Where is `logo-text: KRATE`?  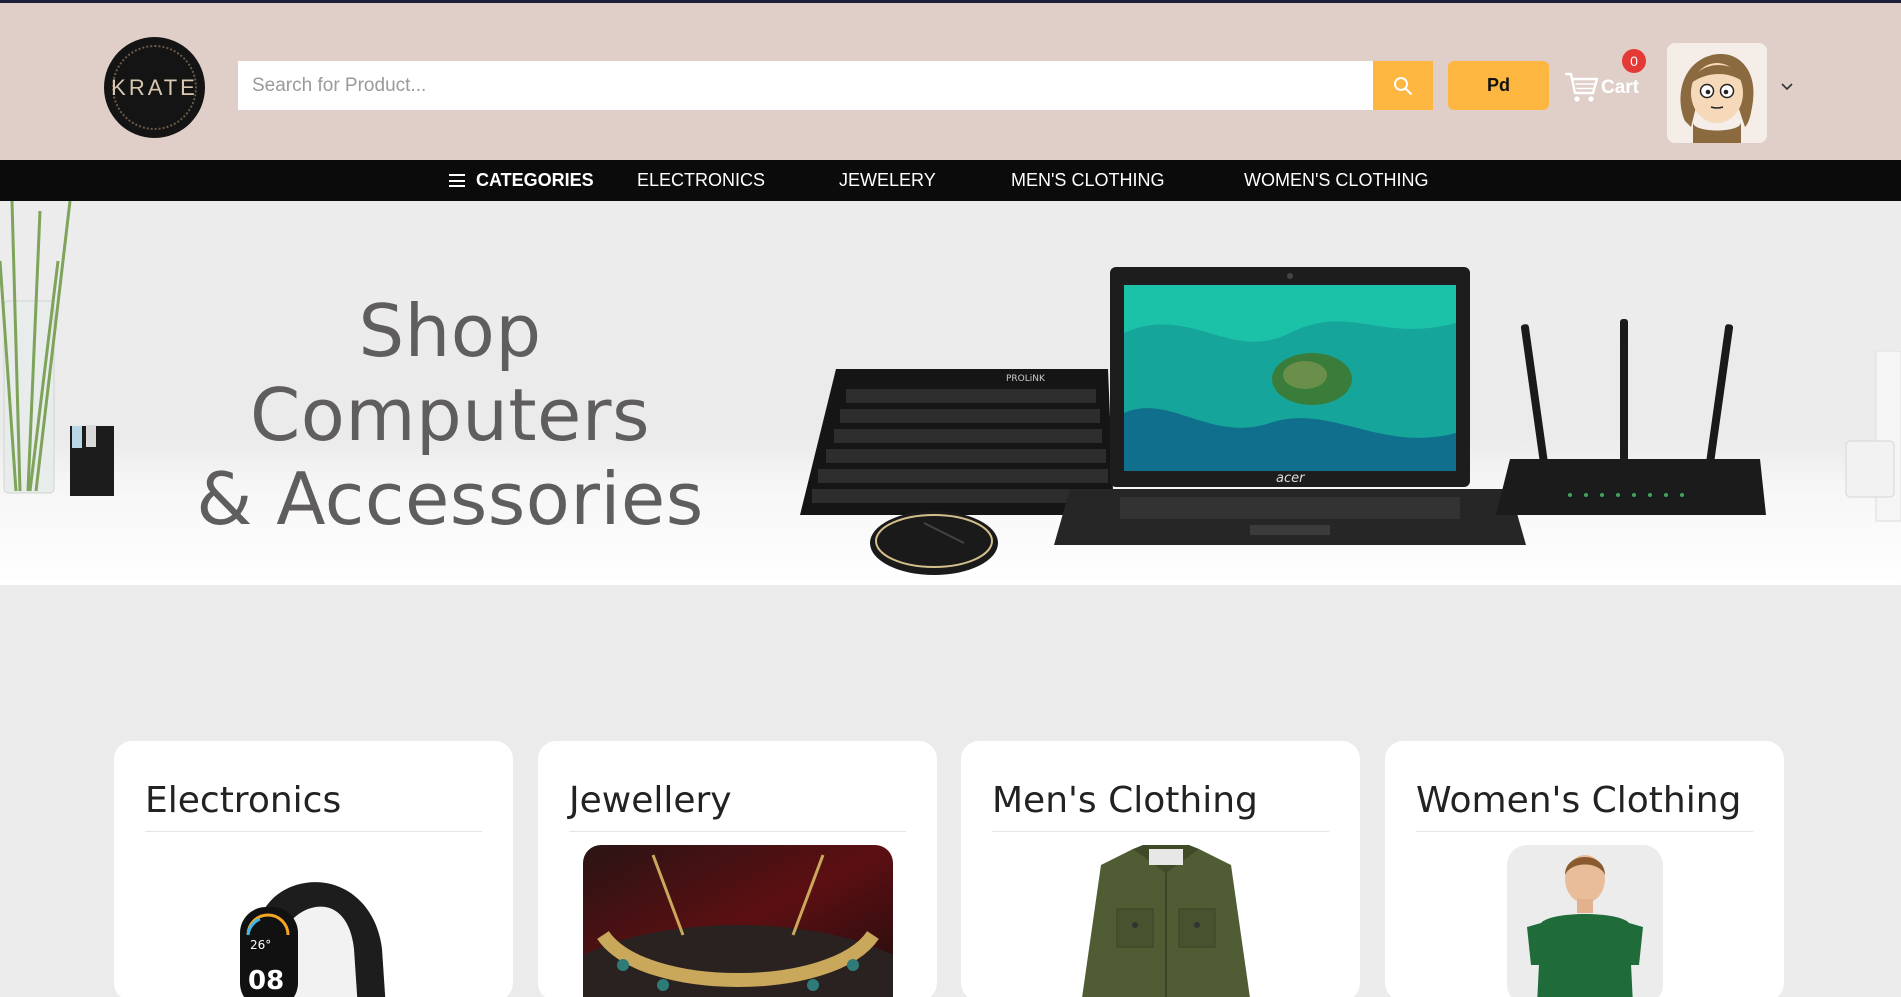 logo-text: KRATE is located at coordinates (154, 87).